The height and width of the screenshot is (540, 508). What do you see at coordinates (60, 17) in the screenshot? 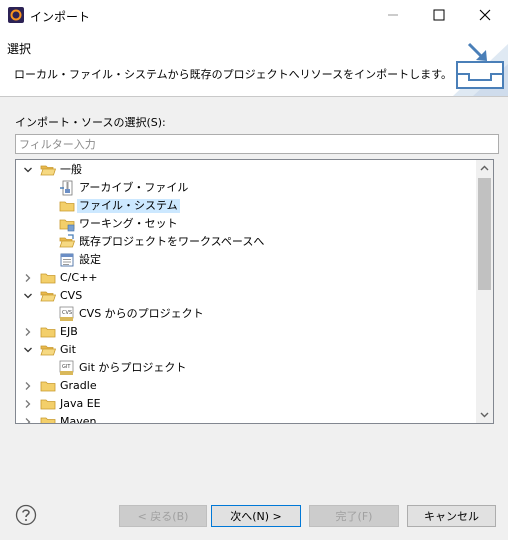
I see `window-title: インポート` at bounding box center [60, 17].